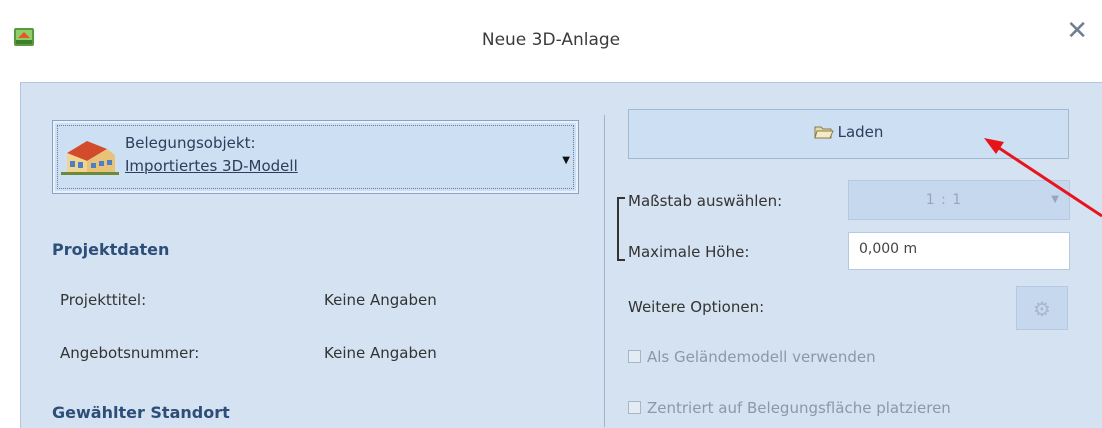 Image resolution: width=1102 pixels, height=428 pixels. I want to click on terrain-model-label: Als Geländemodell verwenden, so click(761, 357).